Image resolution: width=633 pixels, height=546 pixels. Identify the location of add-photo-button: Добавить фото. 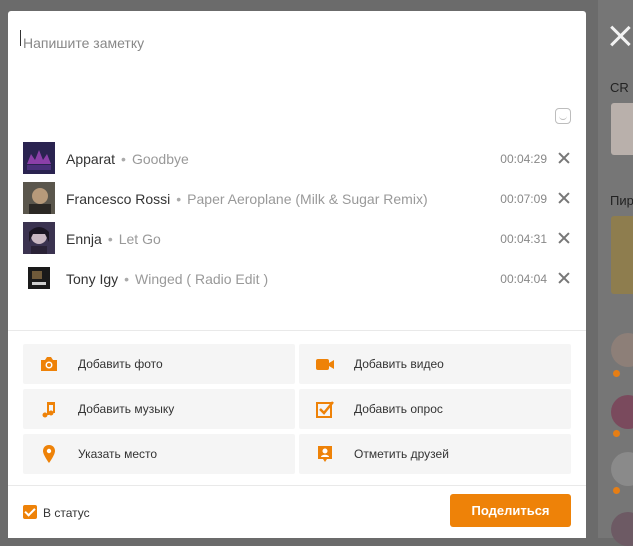
(159, 364).